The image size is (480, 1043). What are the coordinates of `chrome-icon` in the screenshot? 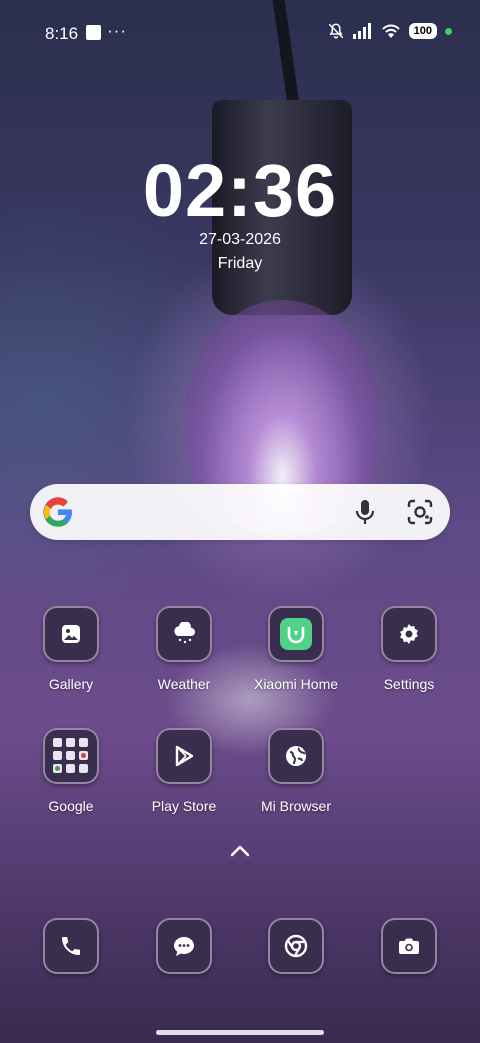 It's located at (296, 946).